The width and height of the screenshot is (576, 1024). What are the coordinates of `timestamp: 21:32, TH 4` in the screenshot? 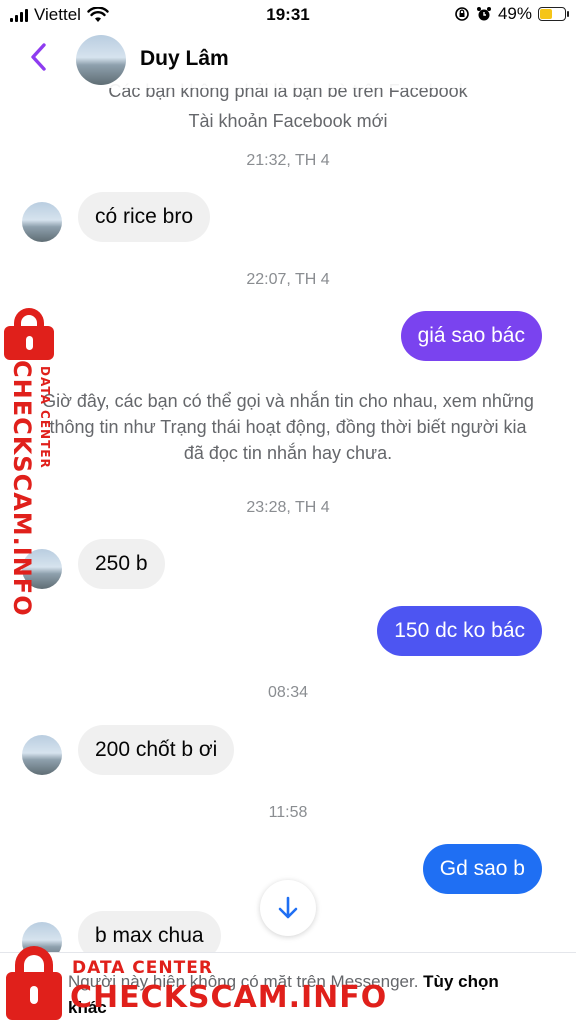 It's located at (288, 160).